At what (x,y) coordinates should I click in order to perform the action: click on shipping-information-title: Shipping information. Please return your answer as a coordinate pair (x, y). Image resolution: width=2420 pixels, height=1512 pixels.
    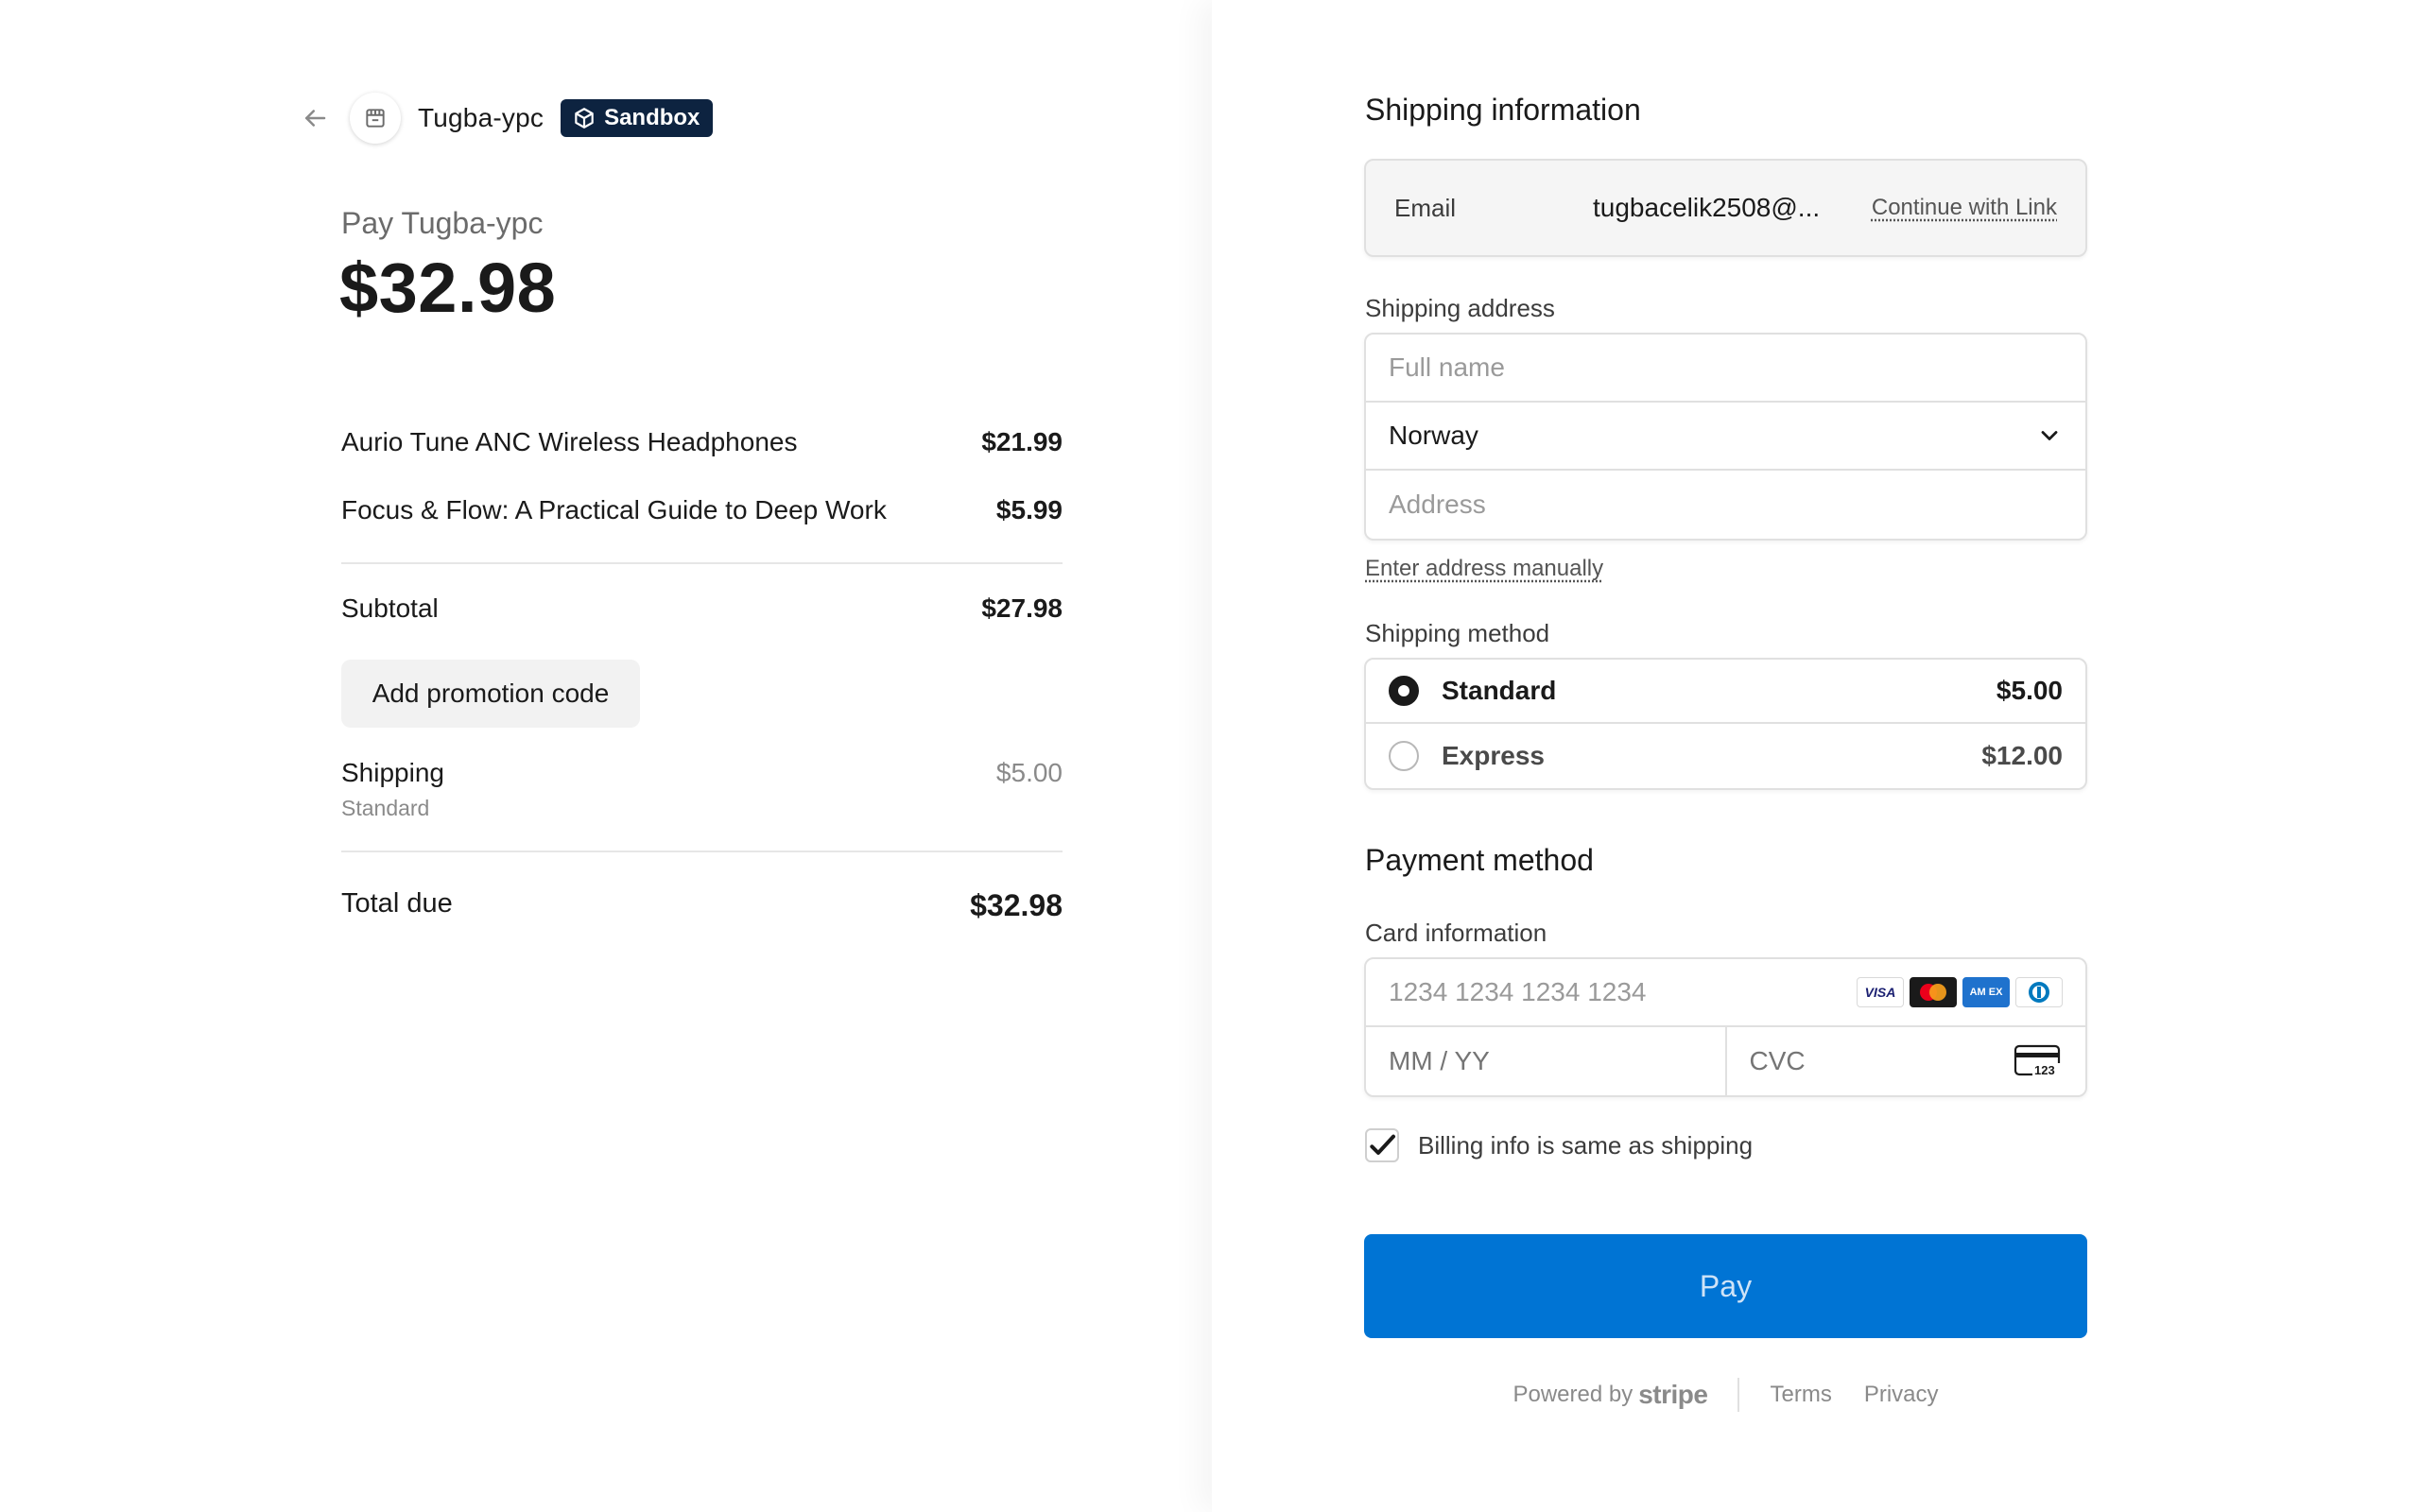
    Looking at the image, I should click on (1503, 110).